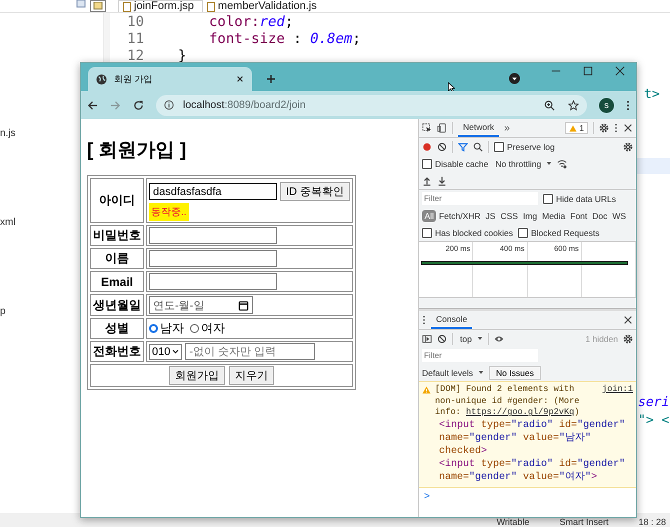 The height and width of the screenshot is (527, 670). What do you see at coordinates (213, 191) in the screenshot?
I see `id-input: dasdfasfasdfa` at bounding box center [213, 191].